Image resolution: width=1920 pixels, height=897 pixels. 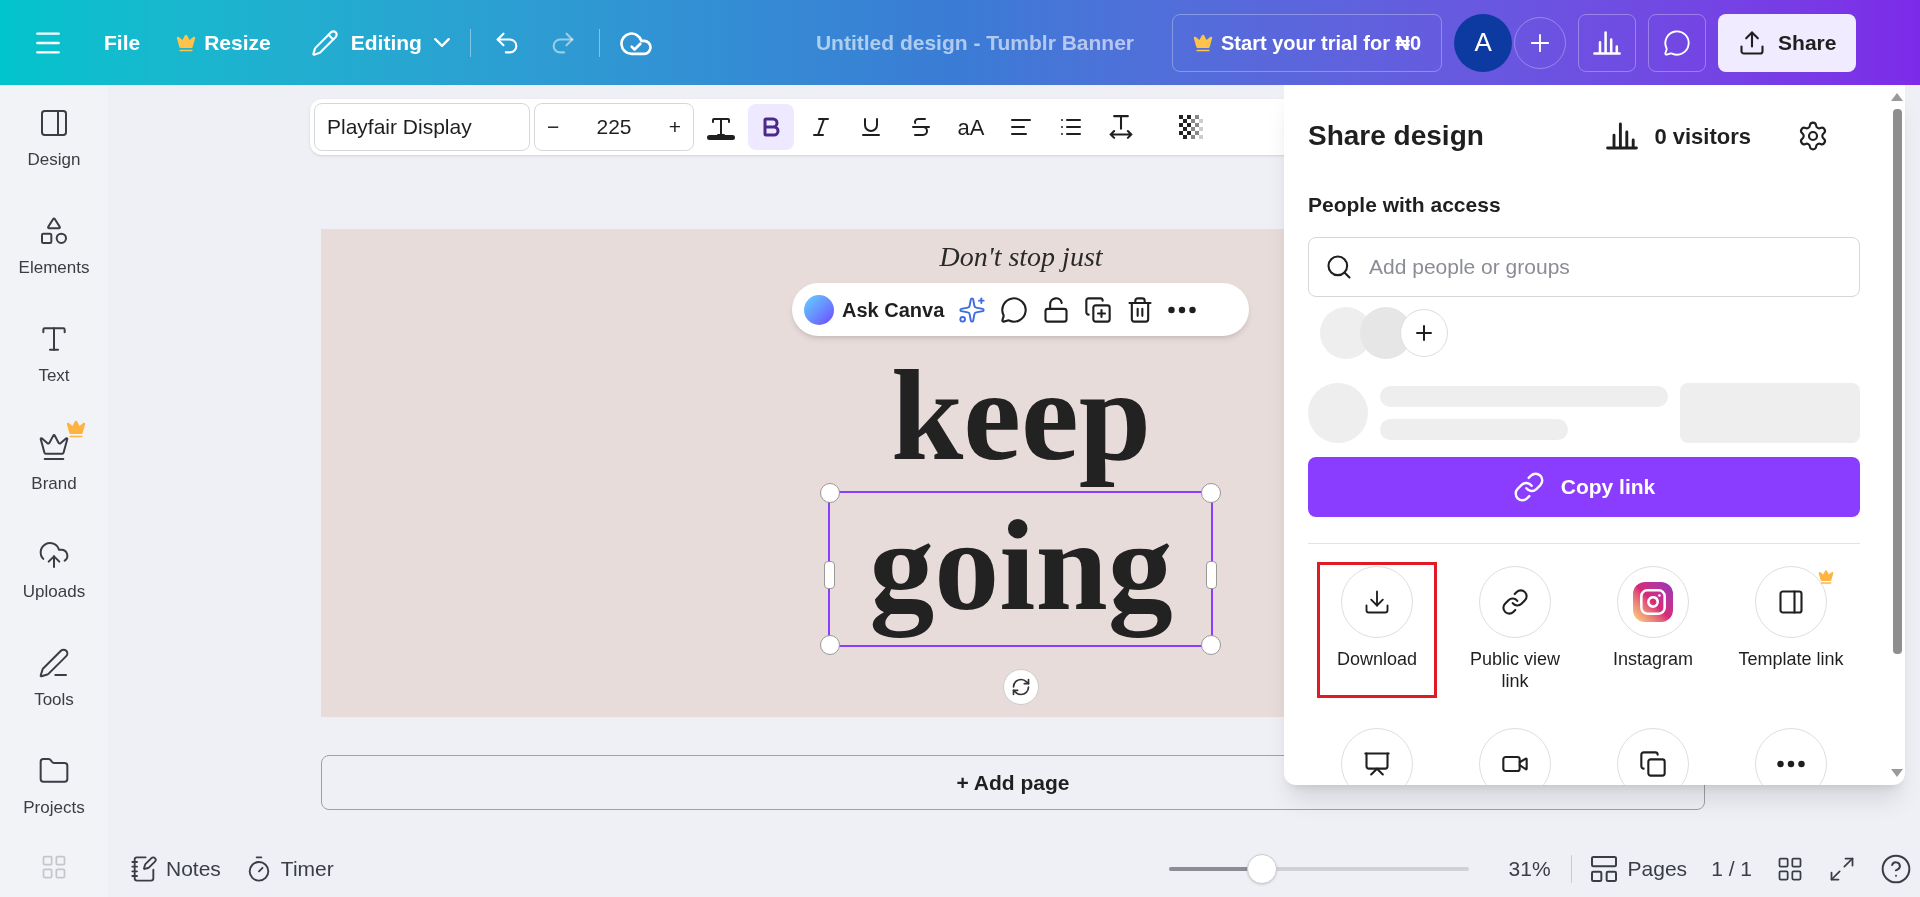 I want to click on sidebar-item: Brand, so click(x=54, y=471).